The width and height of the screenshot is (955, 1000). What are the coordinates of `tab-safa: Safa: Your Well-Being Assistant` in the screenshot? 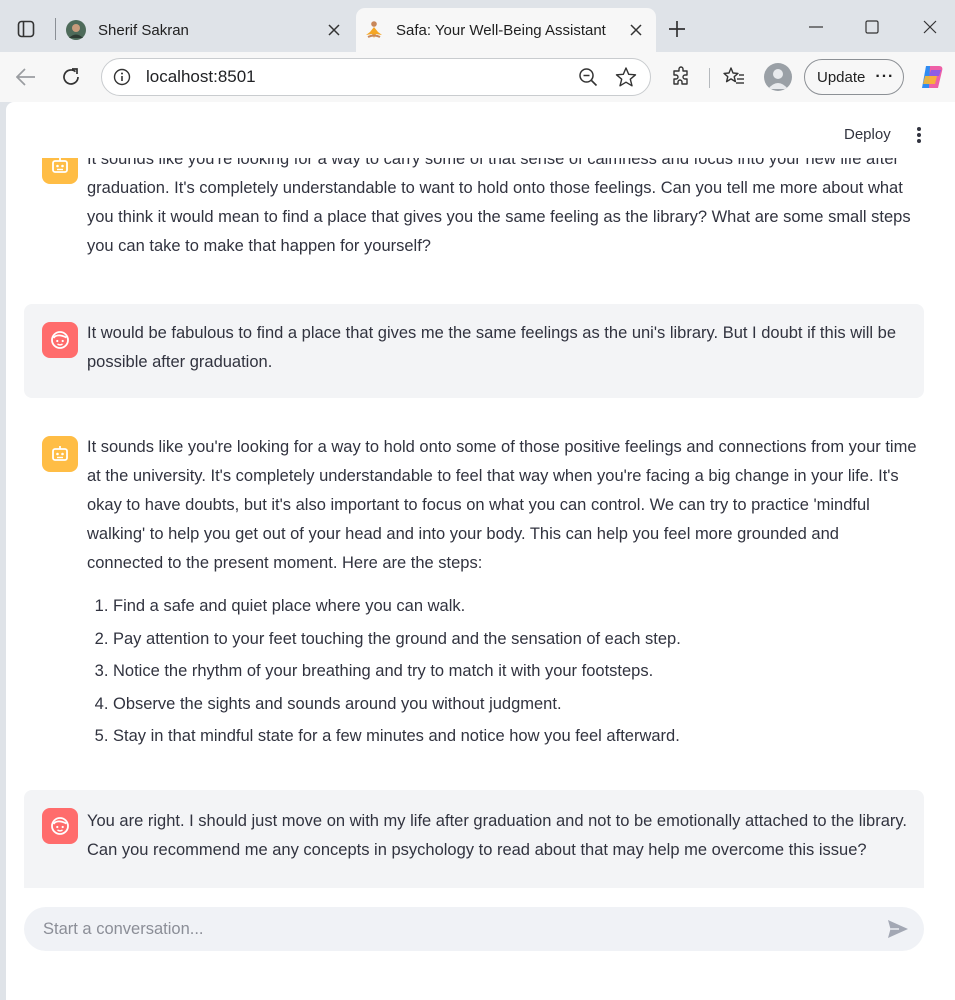 It's located at (506, 30).